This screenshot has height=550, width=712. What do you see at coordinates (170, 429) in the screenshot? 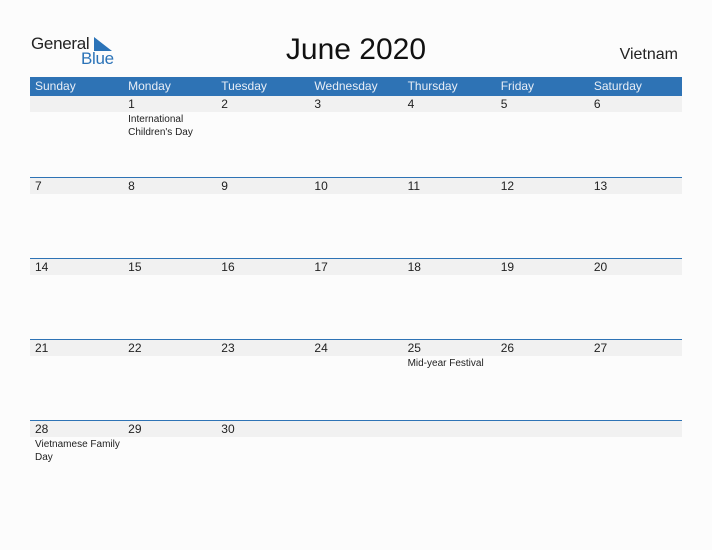
I see `day-number: 29` at bounding box center [170, 429].